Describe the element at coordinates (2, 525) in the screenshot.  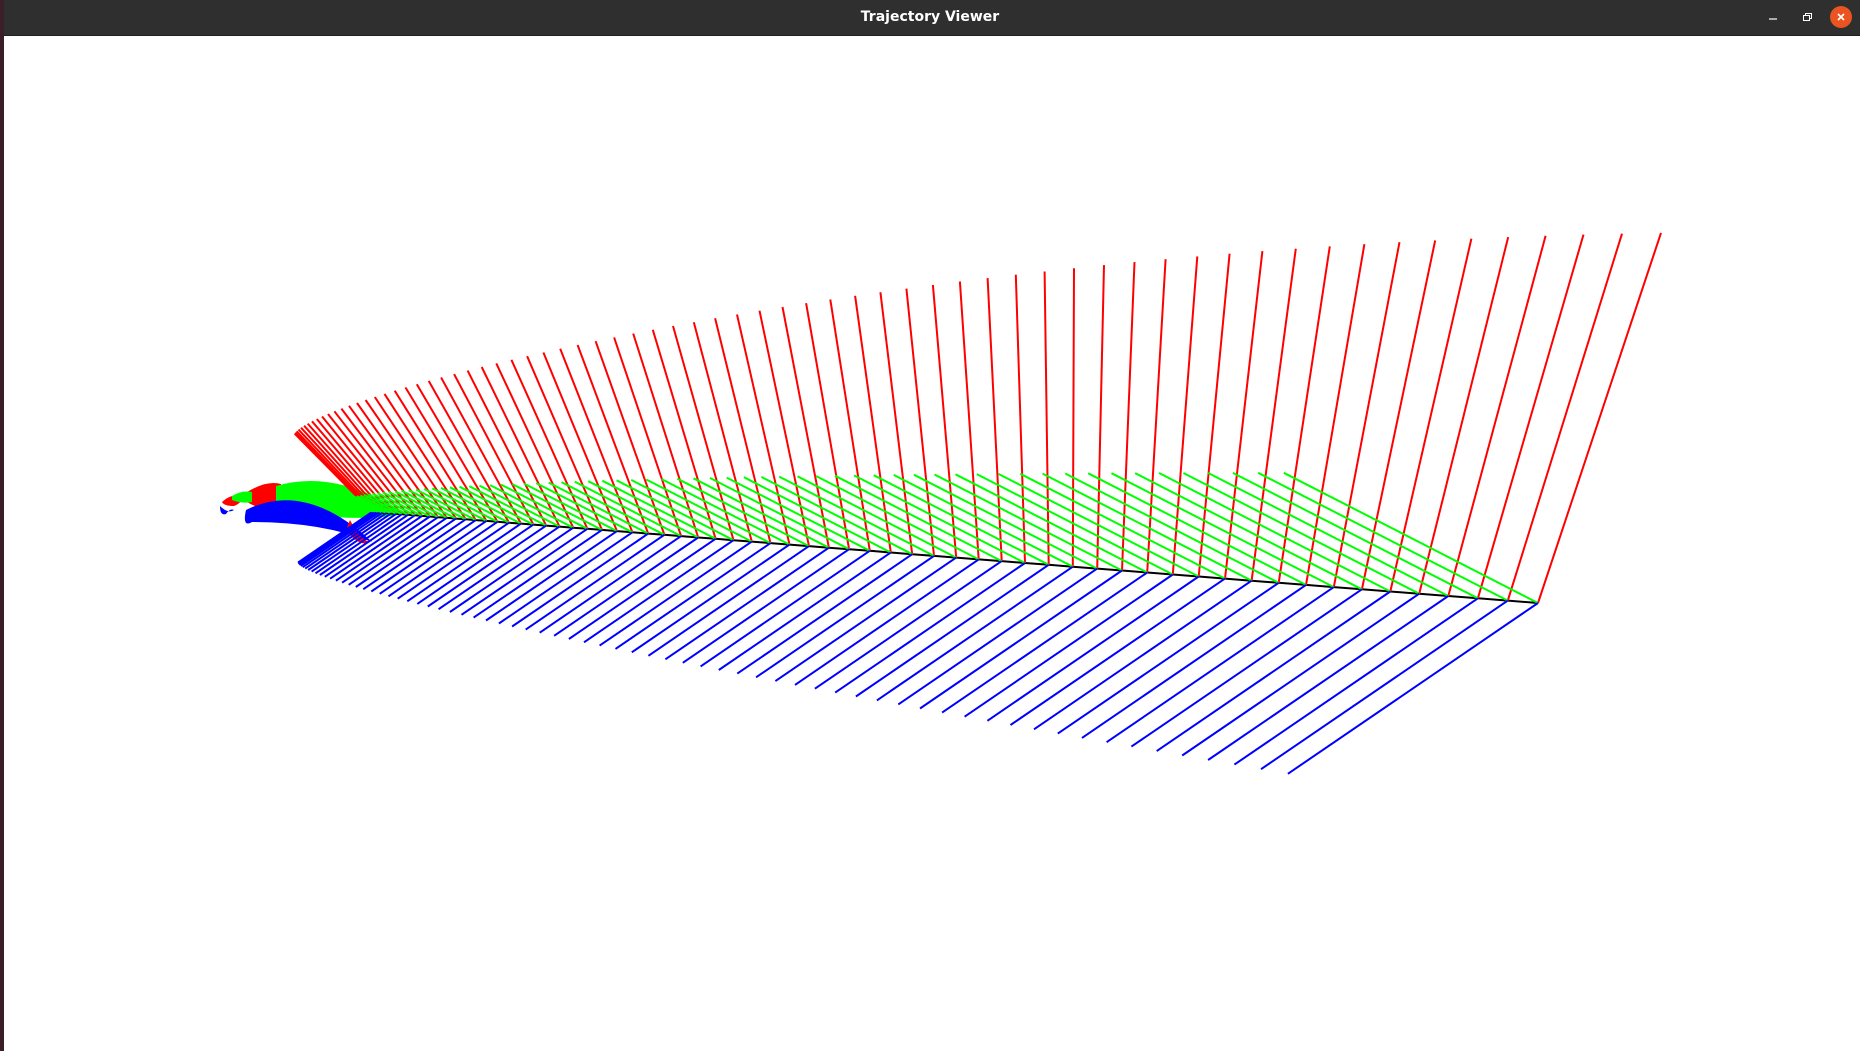
I see `window-left-edge` at that location.